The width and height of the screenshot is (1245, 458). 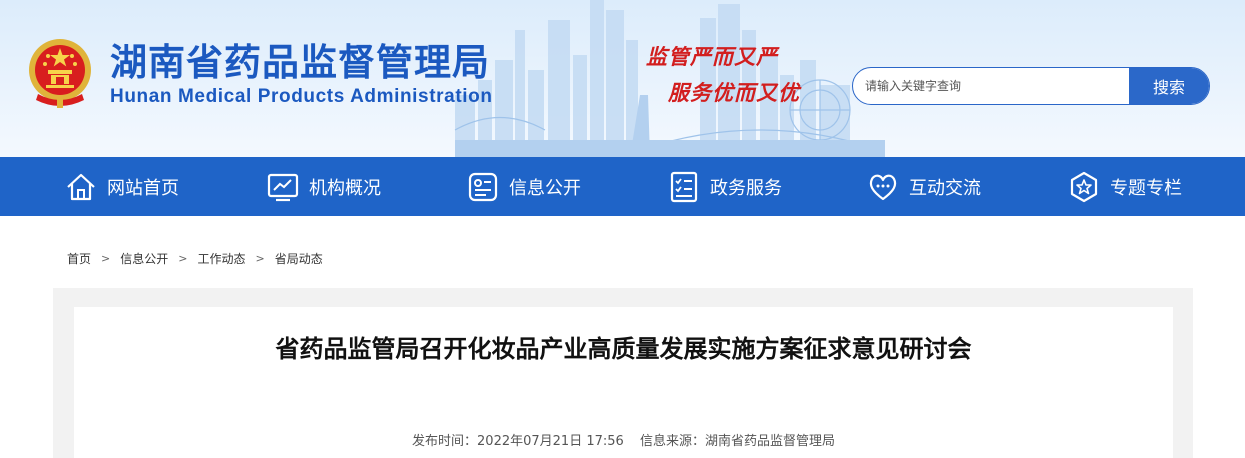 What do you see at coordinates (746, 188) in the screenshot?
I see `nav-label: 政务服务` at bounding box center [746, 188].